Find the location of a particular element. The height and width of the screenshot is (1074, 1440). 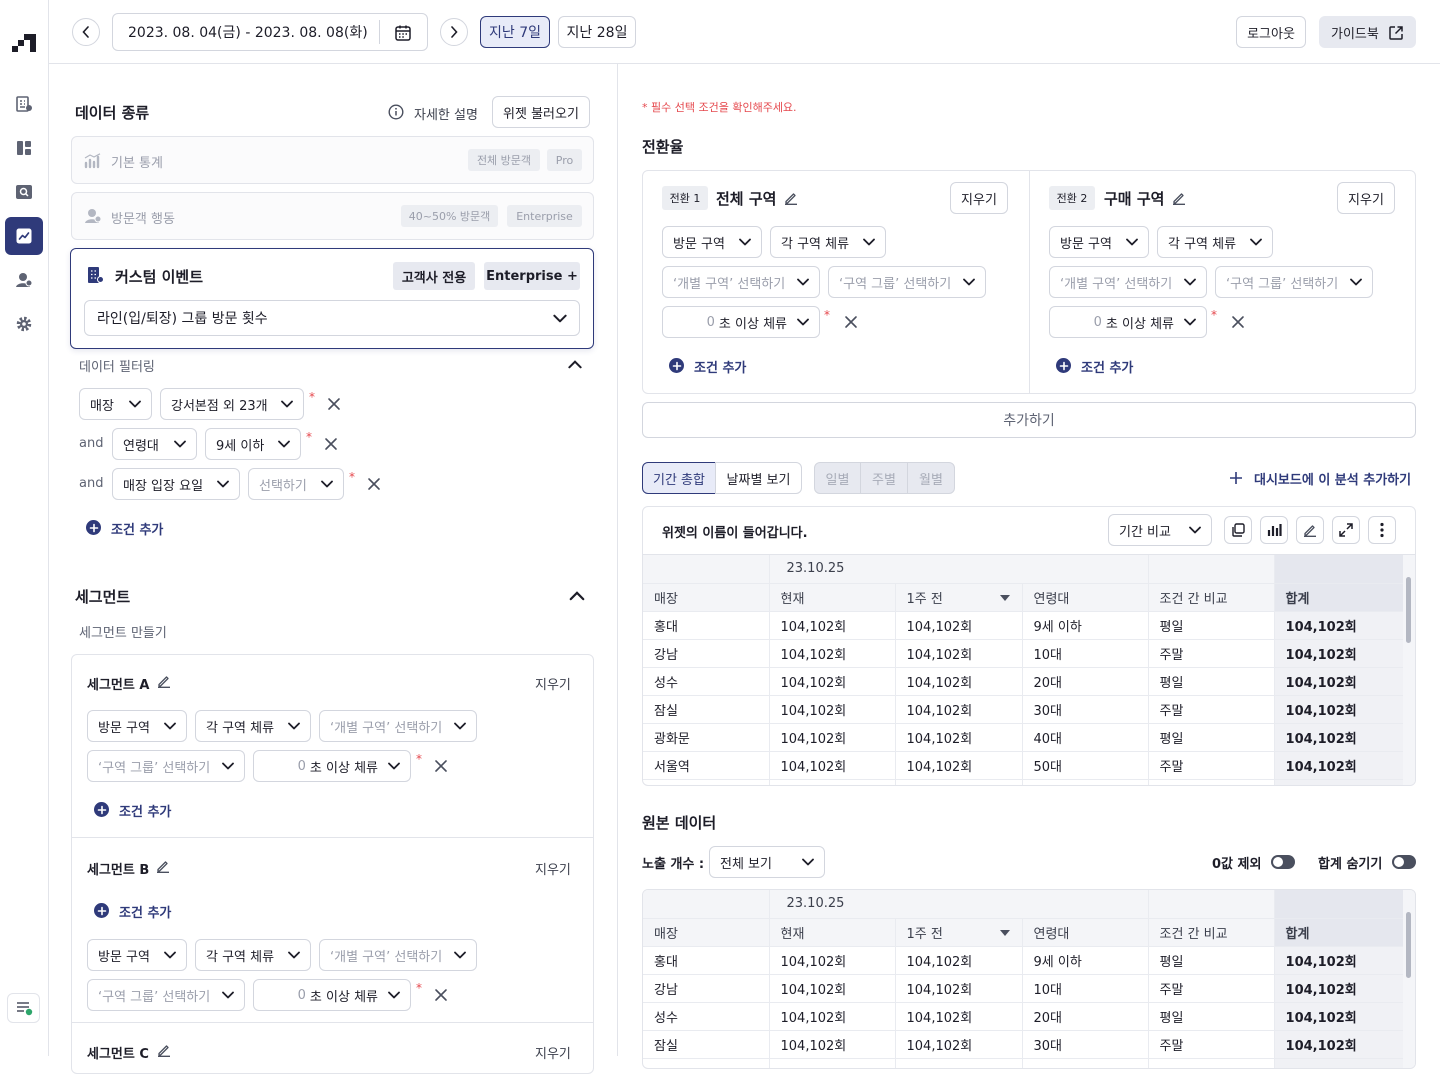

tab-month: 월별 is located at coordinates (931, 478).